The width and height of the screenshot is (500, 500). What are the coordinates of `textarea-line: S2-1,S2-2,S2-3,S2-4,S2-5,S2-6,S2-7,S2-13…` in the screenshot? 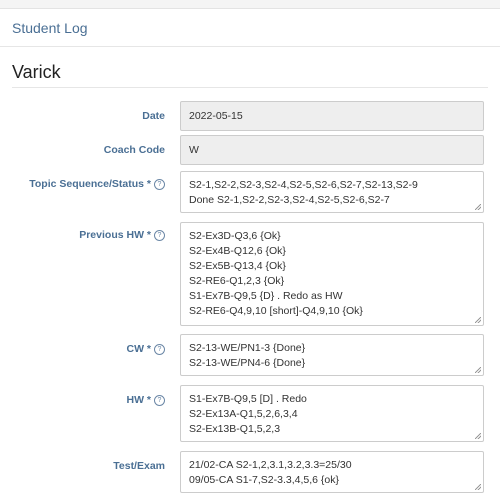 It's located at (303, 185).